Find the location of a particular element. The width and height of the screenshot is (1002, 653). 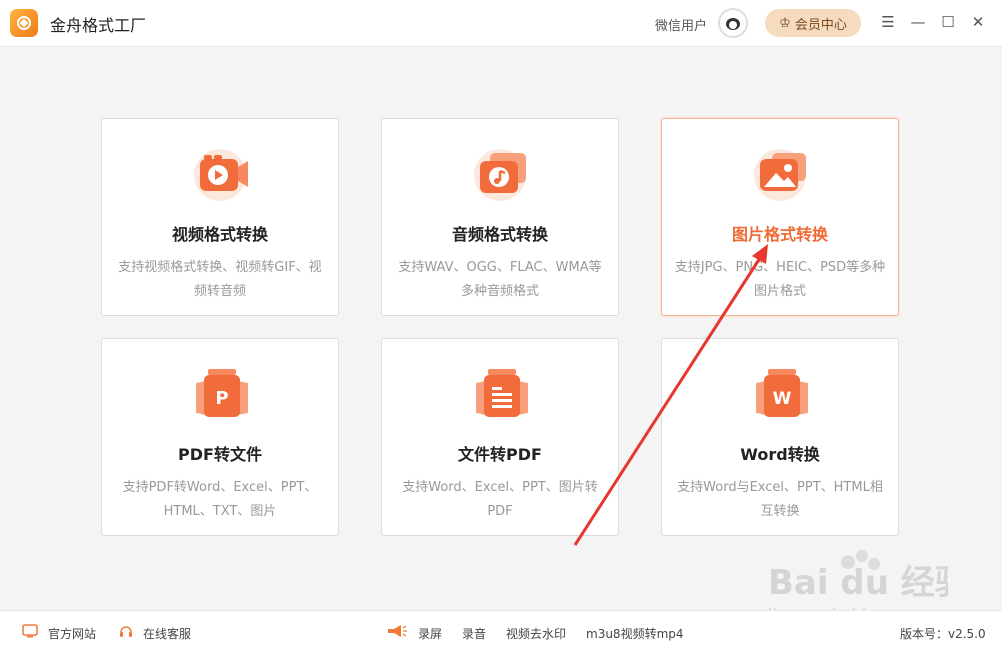

card-title: PDF转文件 is located at coordinates (220, 454).